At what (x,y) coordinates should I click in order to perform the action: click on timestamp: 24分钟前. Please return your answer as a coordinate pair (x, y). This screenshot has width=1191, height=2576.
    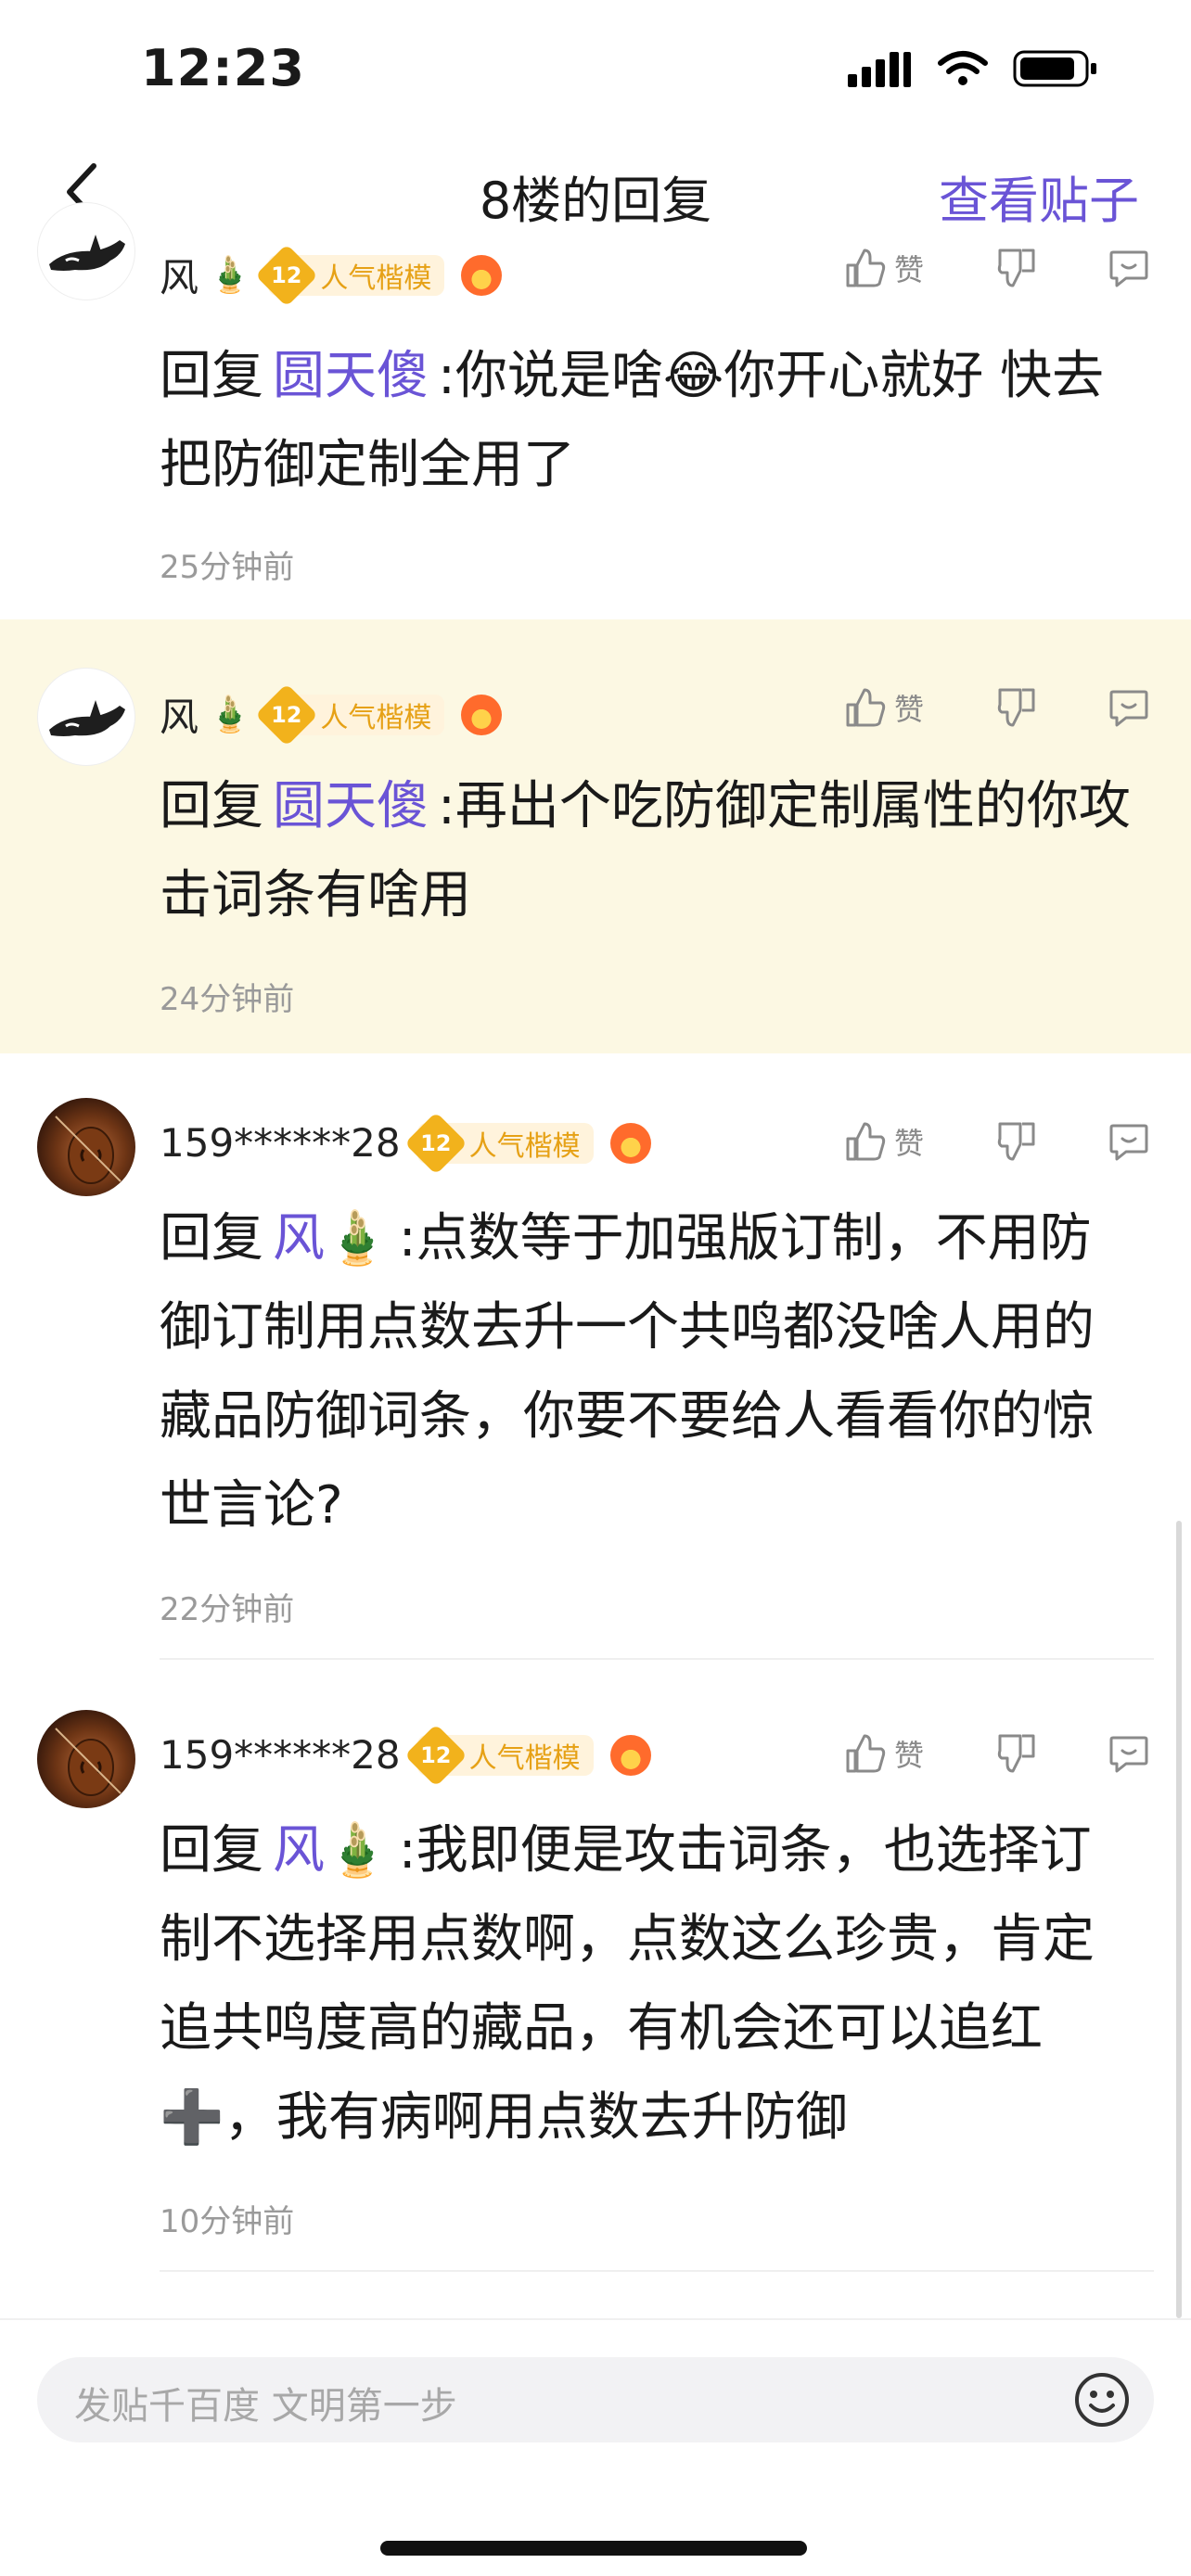
    Looking at the image, I should click on (228, 999).